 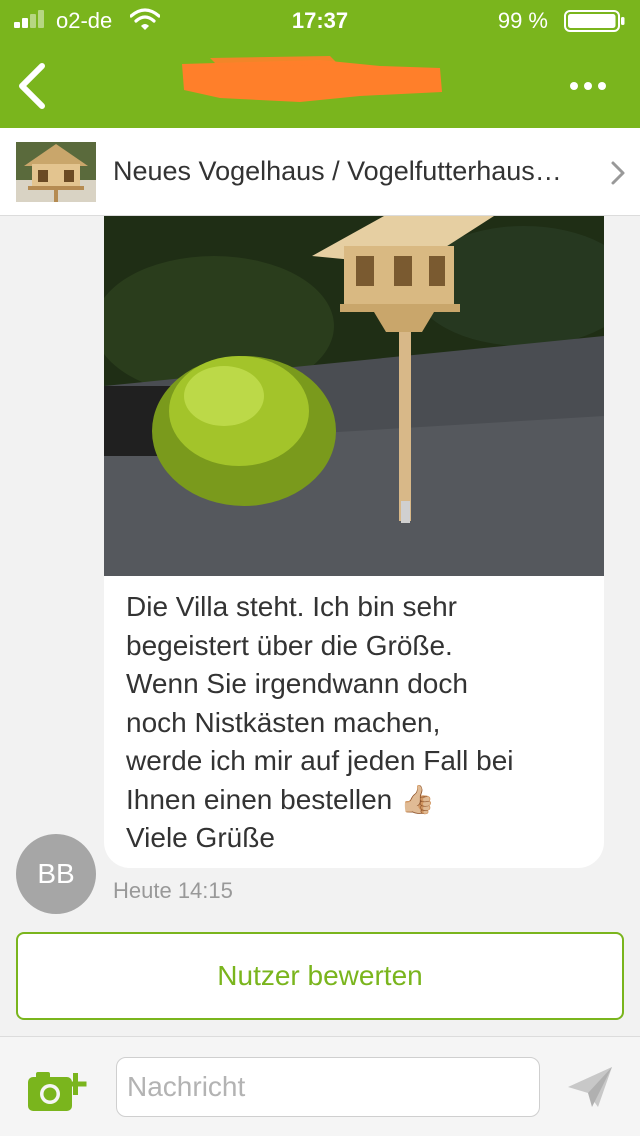 I want to click on header-bar: o2-de 17:37 99 %, so click(x=320, y=64).